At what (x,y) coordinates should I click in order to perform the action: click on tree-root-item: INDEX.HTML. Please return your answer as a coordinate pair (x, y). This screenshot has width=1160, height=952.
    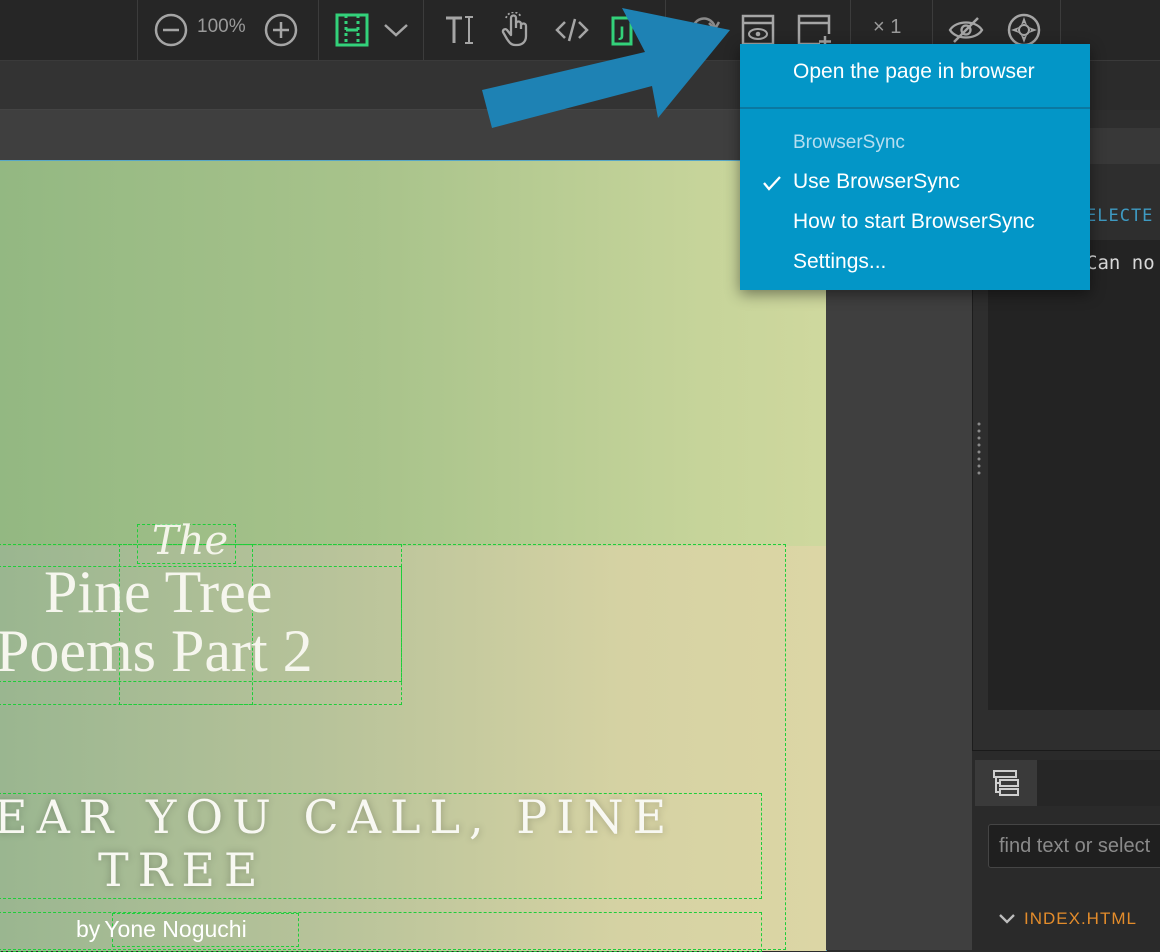
    Looking at the image, I should click on (1067, 919).